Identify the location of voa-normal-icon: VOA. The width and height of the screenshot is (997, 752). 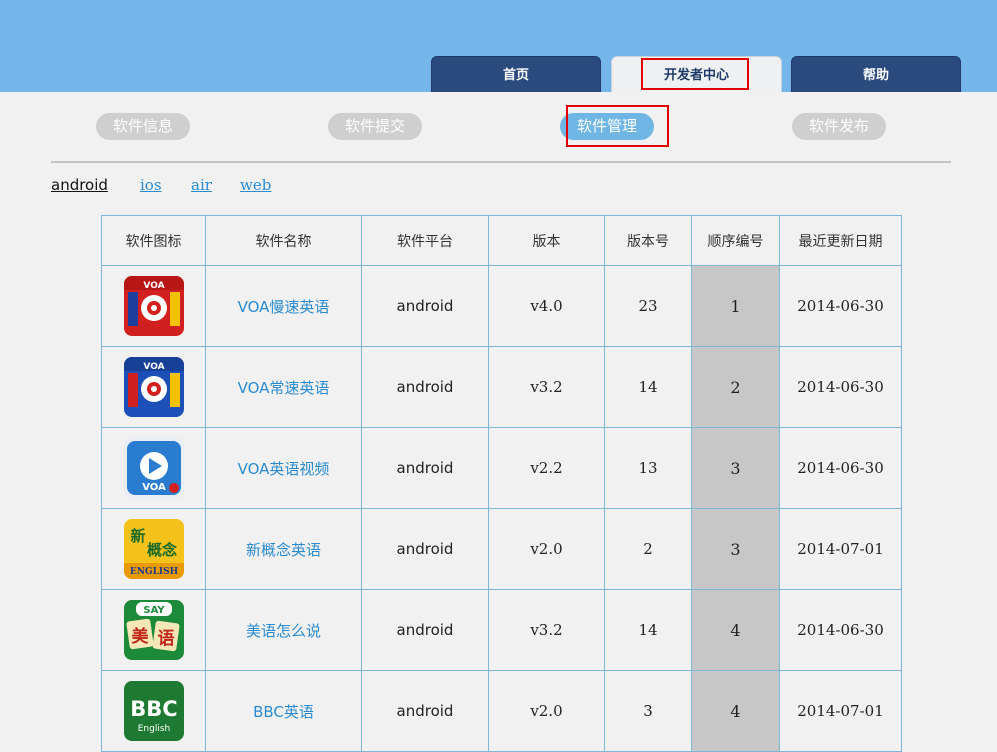
(153, 387).